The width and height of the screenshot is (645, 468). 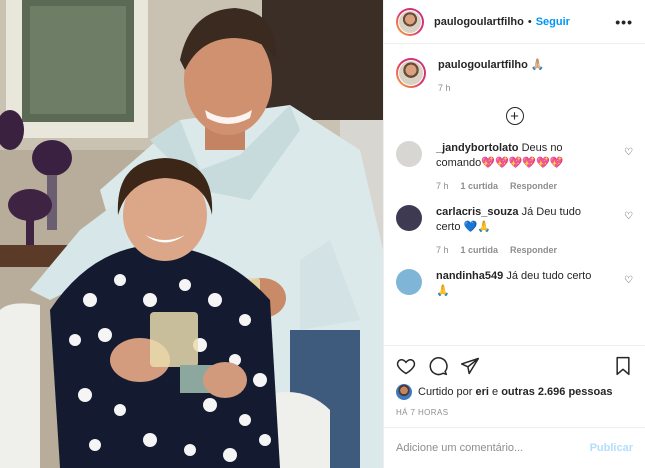 I want to click on caption-username: paulogoulartfilho, so click(x=483, y=65).